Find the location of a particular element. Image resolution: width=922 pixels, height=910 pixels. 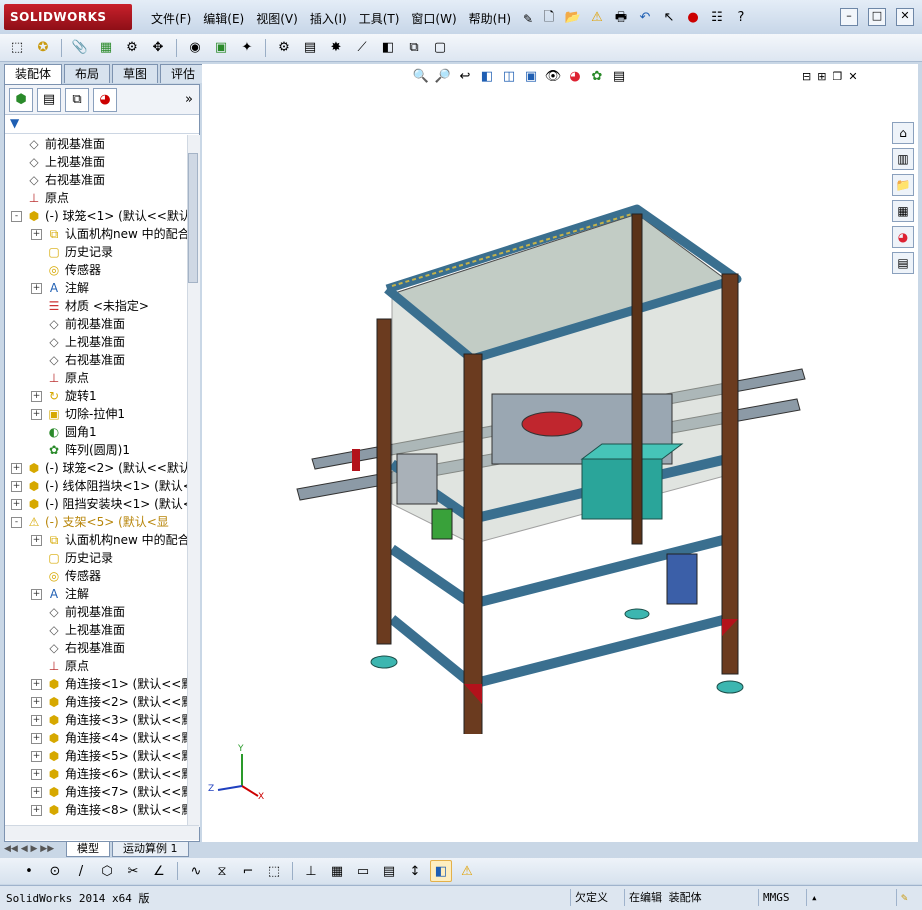

new-document-icon: 🗋 is located at coordinates (549, 18).